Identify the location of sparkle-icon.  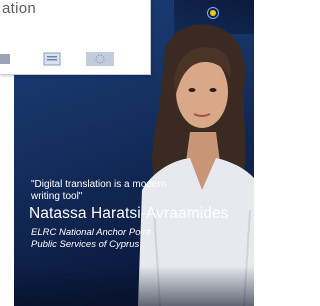
(213, 13).